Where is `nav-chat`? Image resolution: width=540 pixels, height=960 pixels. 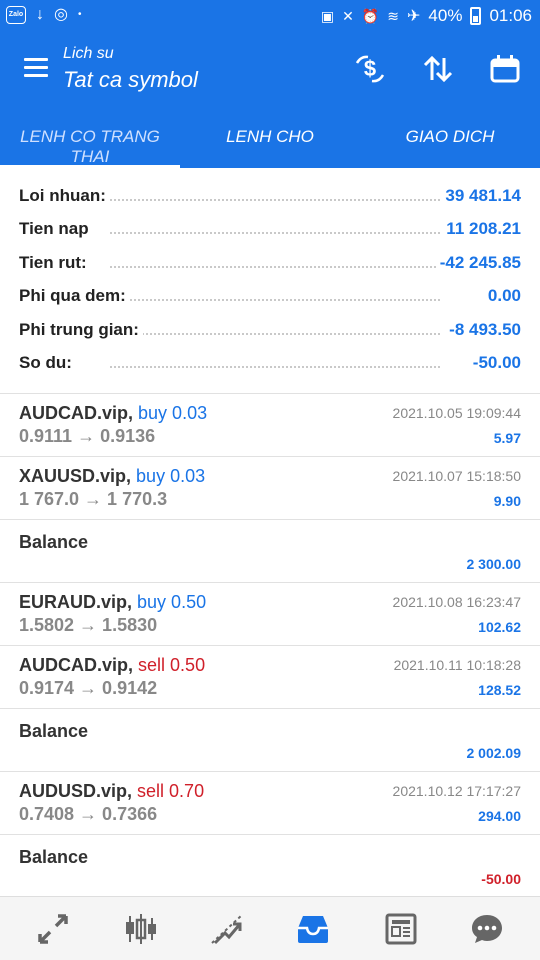 nav-chat is located at coordinates (487, 928).